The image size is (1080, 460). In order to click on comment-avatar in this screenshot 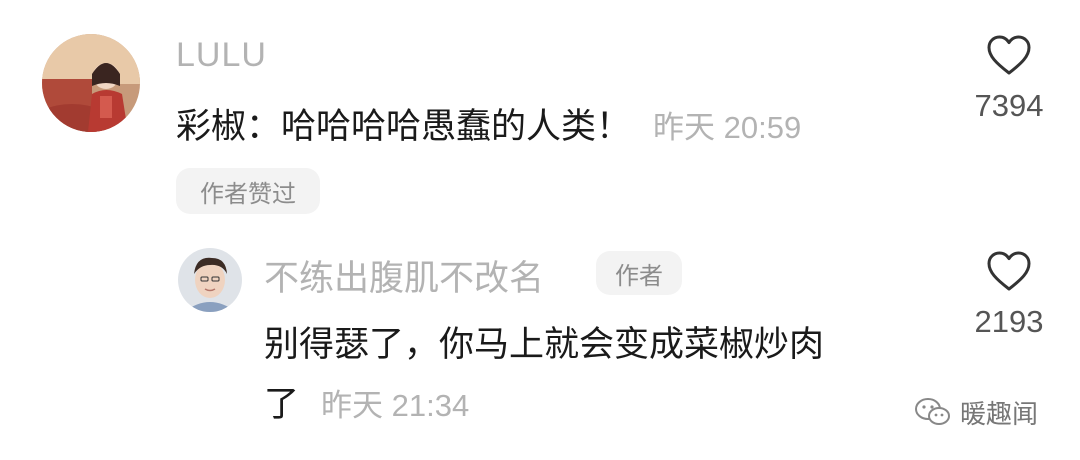, I will do `click(91, 83)`.